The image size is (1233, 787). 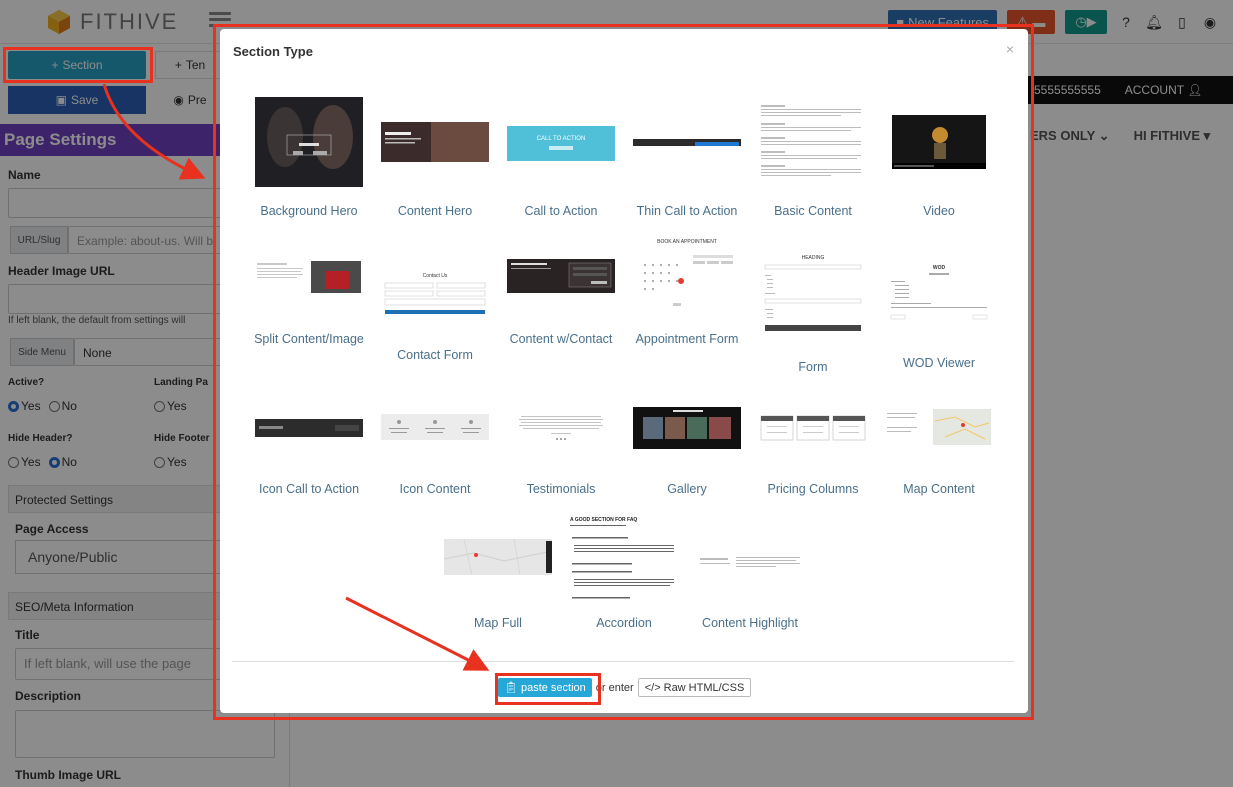 I want to click on card-label: Map Full, so click(x=498, y=623).